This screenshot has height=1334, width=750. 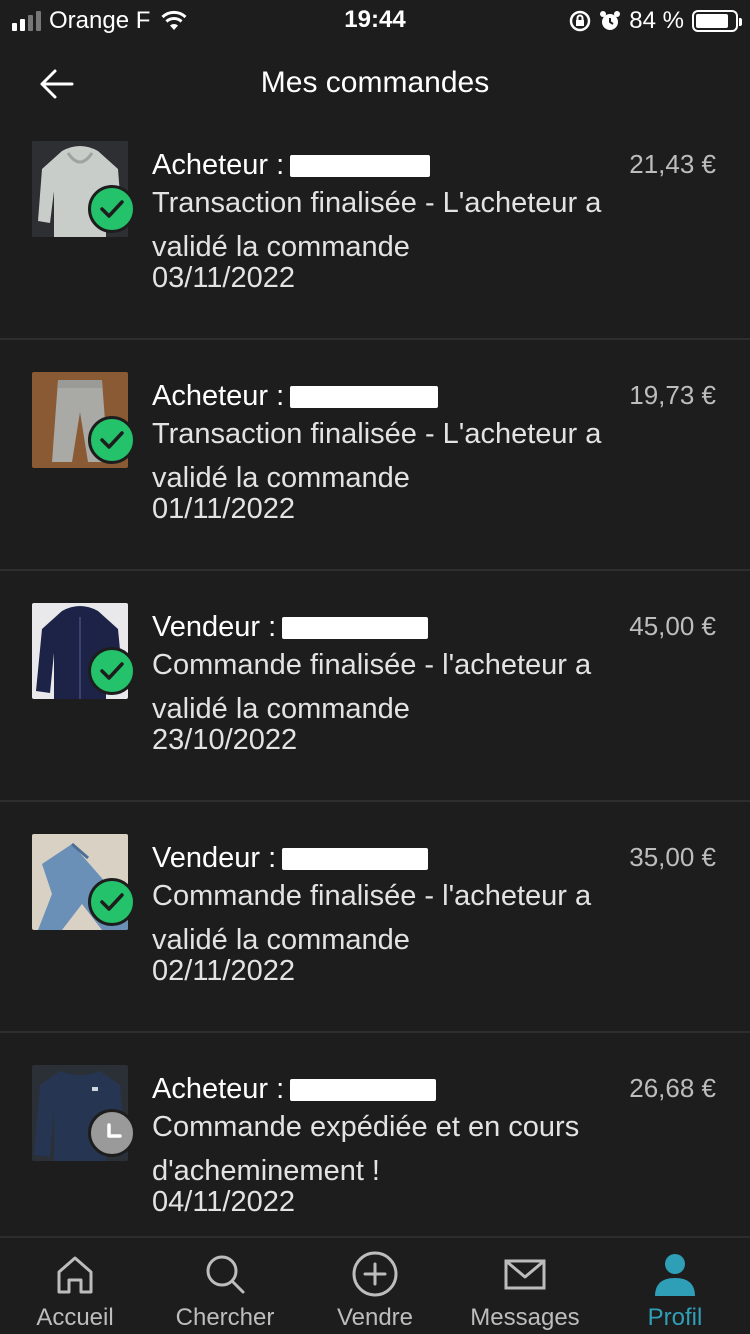 I want to click on bottom-nav: Accueil Chercher Vendre Messages Profil, so click(x=375, y=1285).